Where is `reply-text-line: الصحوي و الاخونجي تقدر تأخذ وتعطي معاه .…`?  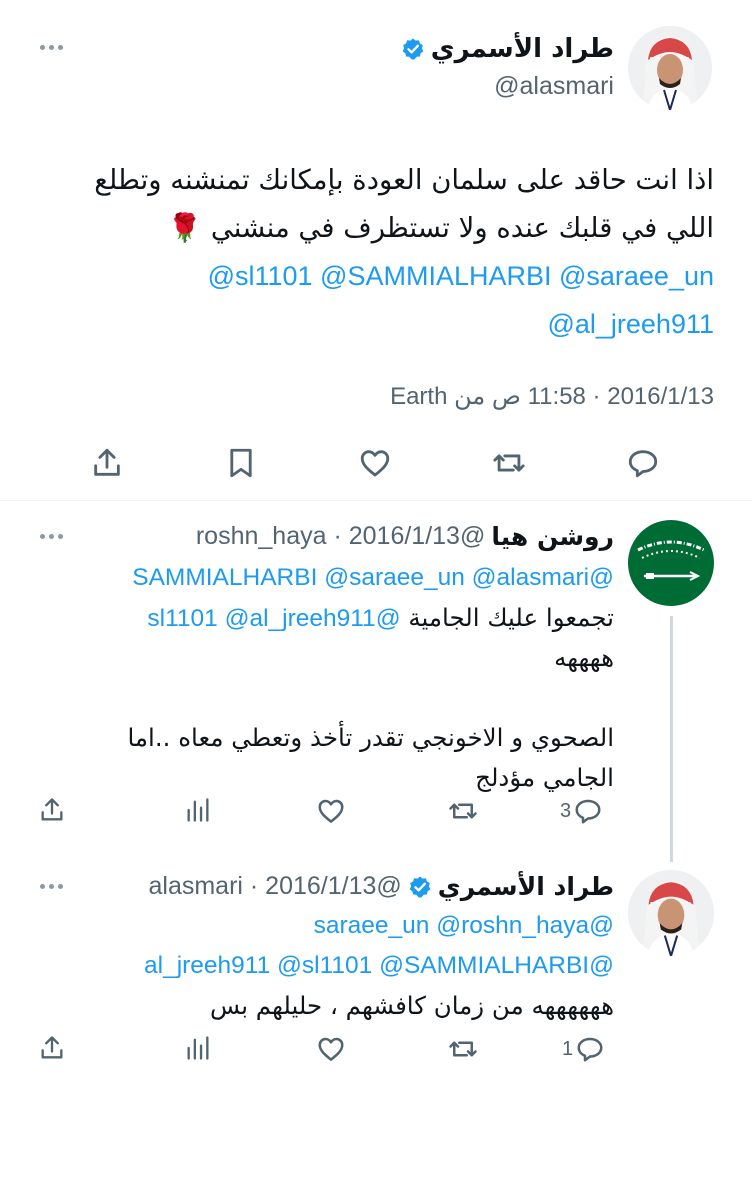
reply-text-line: الصحوي و الاخونجي تقدر تأخذ وتعطي معاه .… is located at coordinates (370, 737).